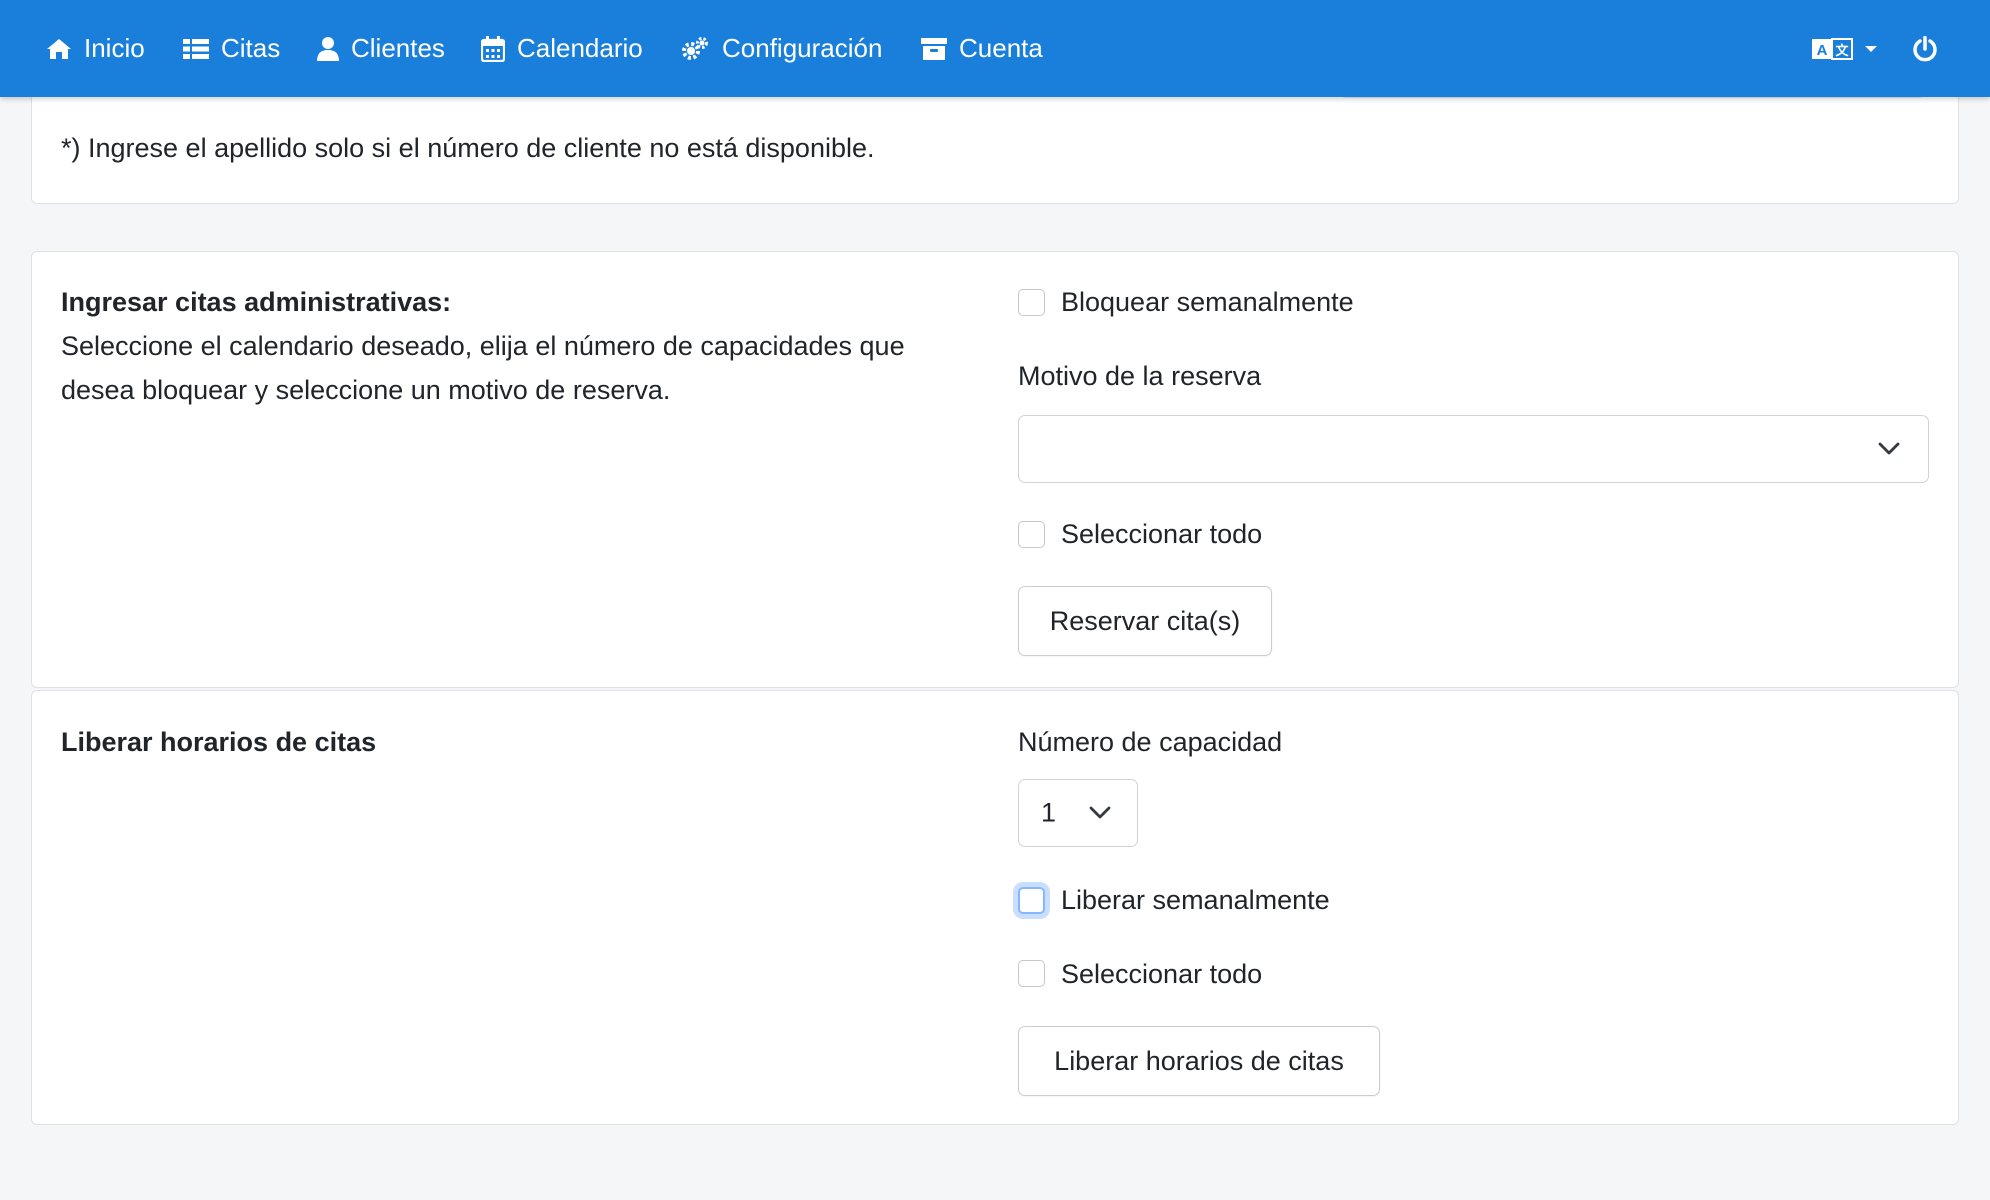  I want to click on reason-label: Motivo de la reserva, so click(1140, 376).